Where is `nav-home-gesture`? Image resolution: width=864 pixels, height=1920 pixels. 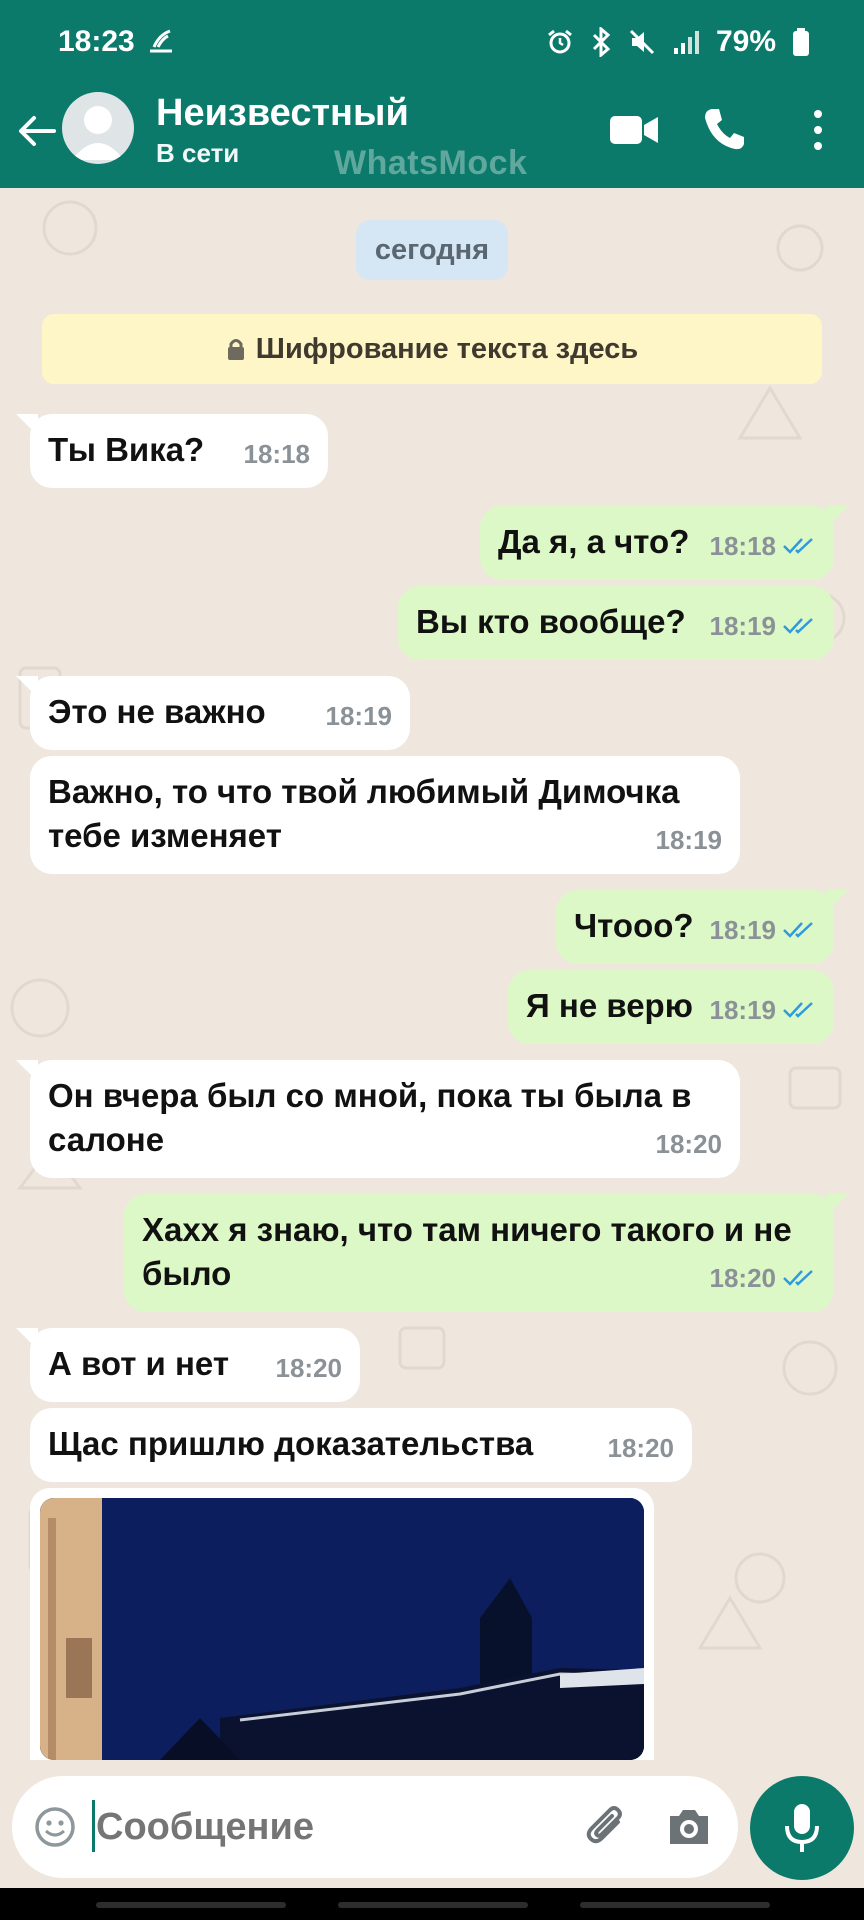 nav-home-gesture is located at coordinates (433, 1905).